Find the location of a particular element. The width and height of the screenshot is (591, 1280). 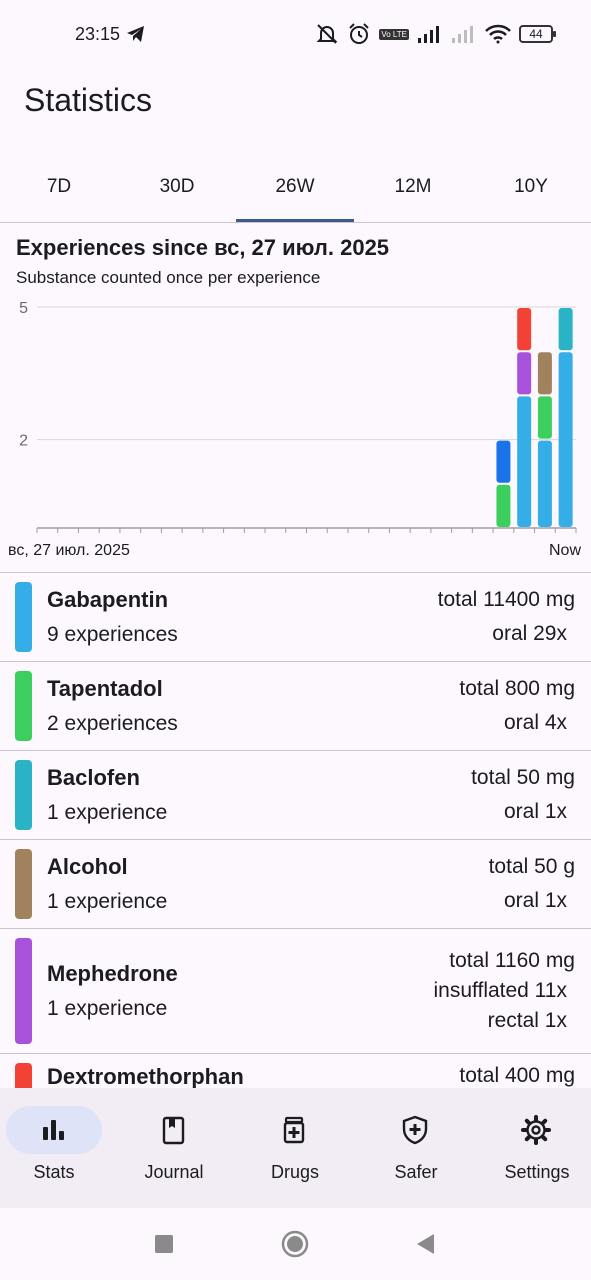

tab-label: 10Y is located at coordinates (531, 186).